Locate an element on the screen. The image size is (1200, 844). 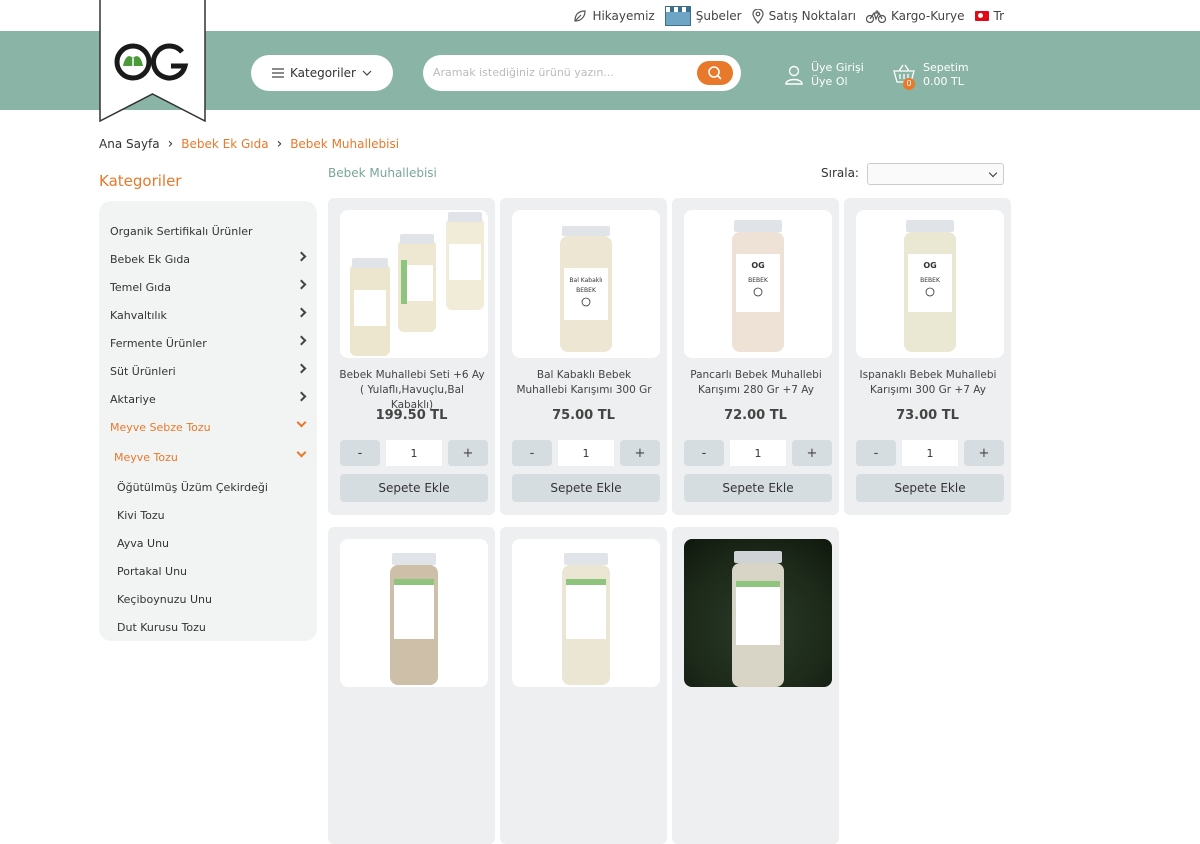
sidebar-item-label: Dut Kurusu Tozu is located at coordinates (161, 627).